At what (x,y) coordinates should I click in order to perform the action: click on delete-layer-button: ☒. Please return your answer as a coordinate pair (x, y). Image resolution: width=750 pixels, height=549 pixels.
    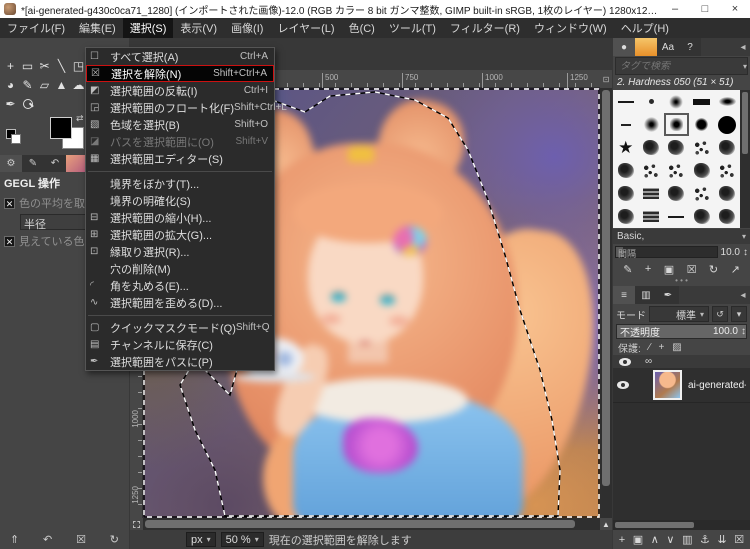
    Looking at the image, I should click on (739, 539).